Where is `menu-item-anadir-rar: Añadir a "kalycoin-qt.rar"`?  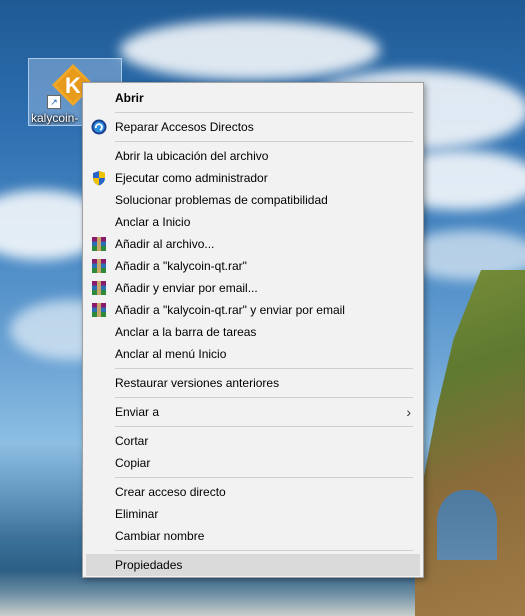 menu-item-anadir-rar: Añadir a "kalycoin-qt.rar" is located at coordinates (253, 266).